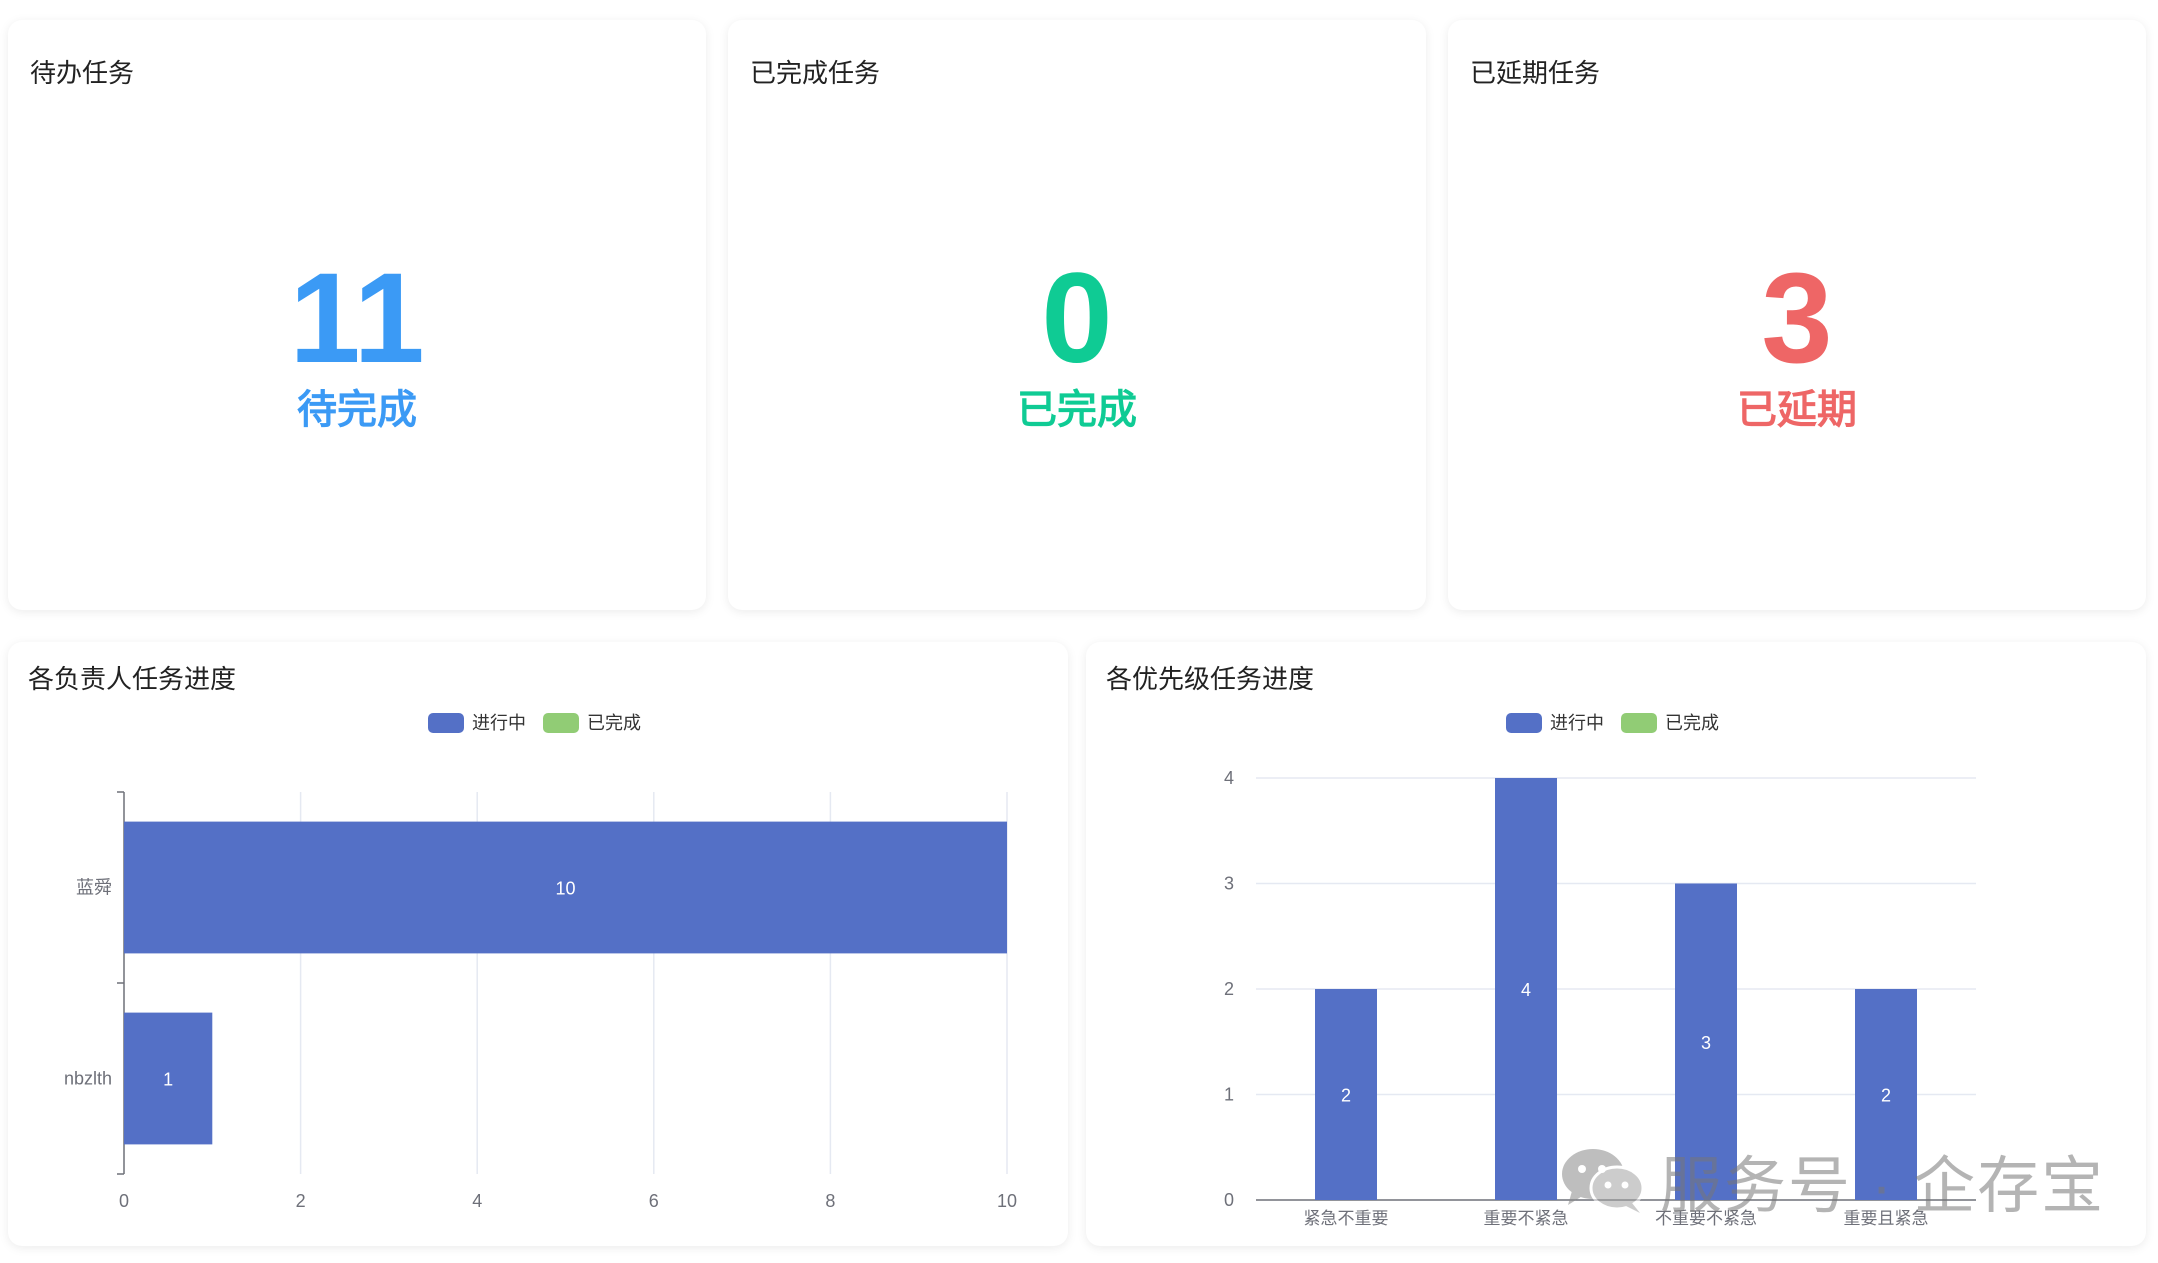 The image size is (2158, 1263). What do you see at coordinates (1229, 1200) in the screenshot?
I see `y-tick-label: 0` at bounding box center [1229, 1200].